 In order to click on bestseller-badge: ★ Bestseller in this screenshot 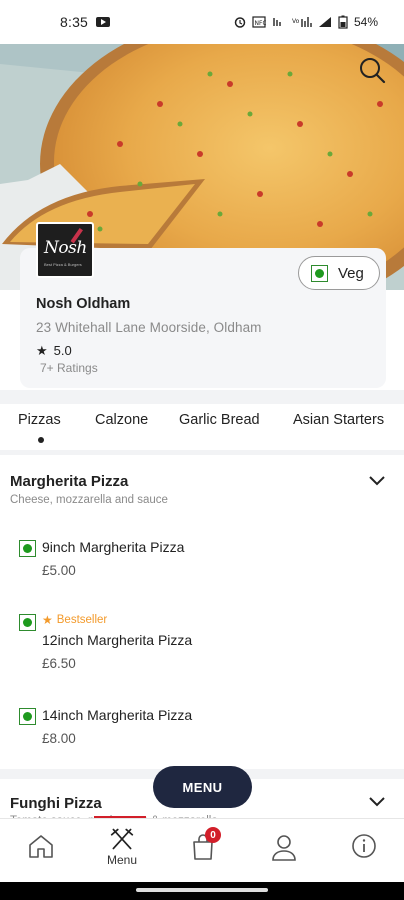, I will do `click(74, 620)`.